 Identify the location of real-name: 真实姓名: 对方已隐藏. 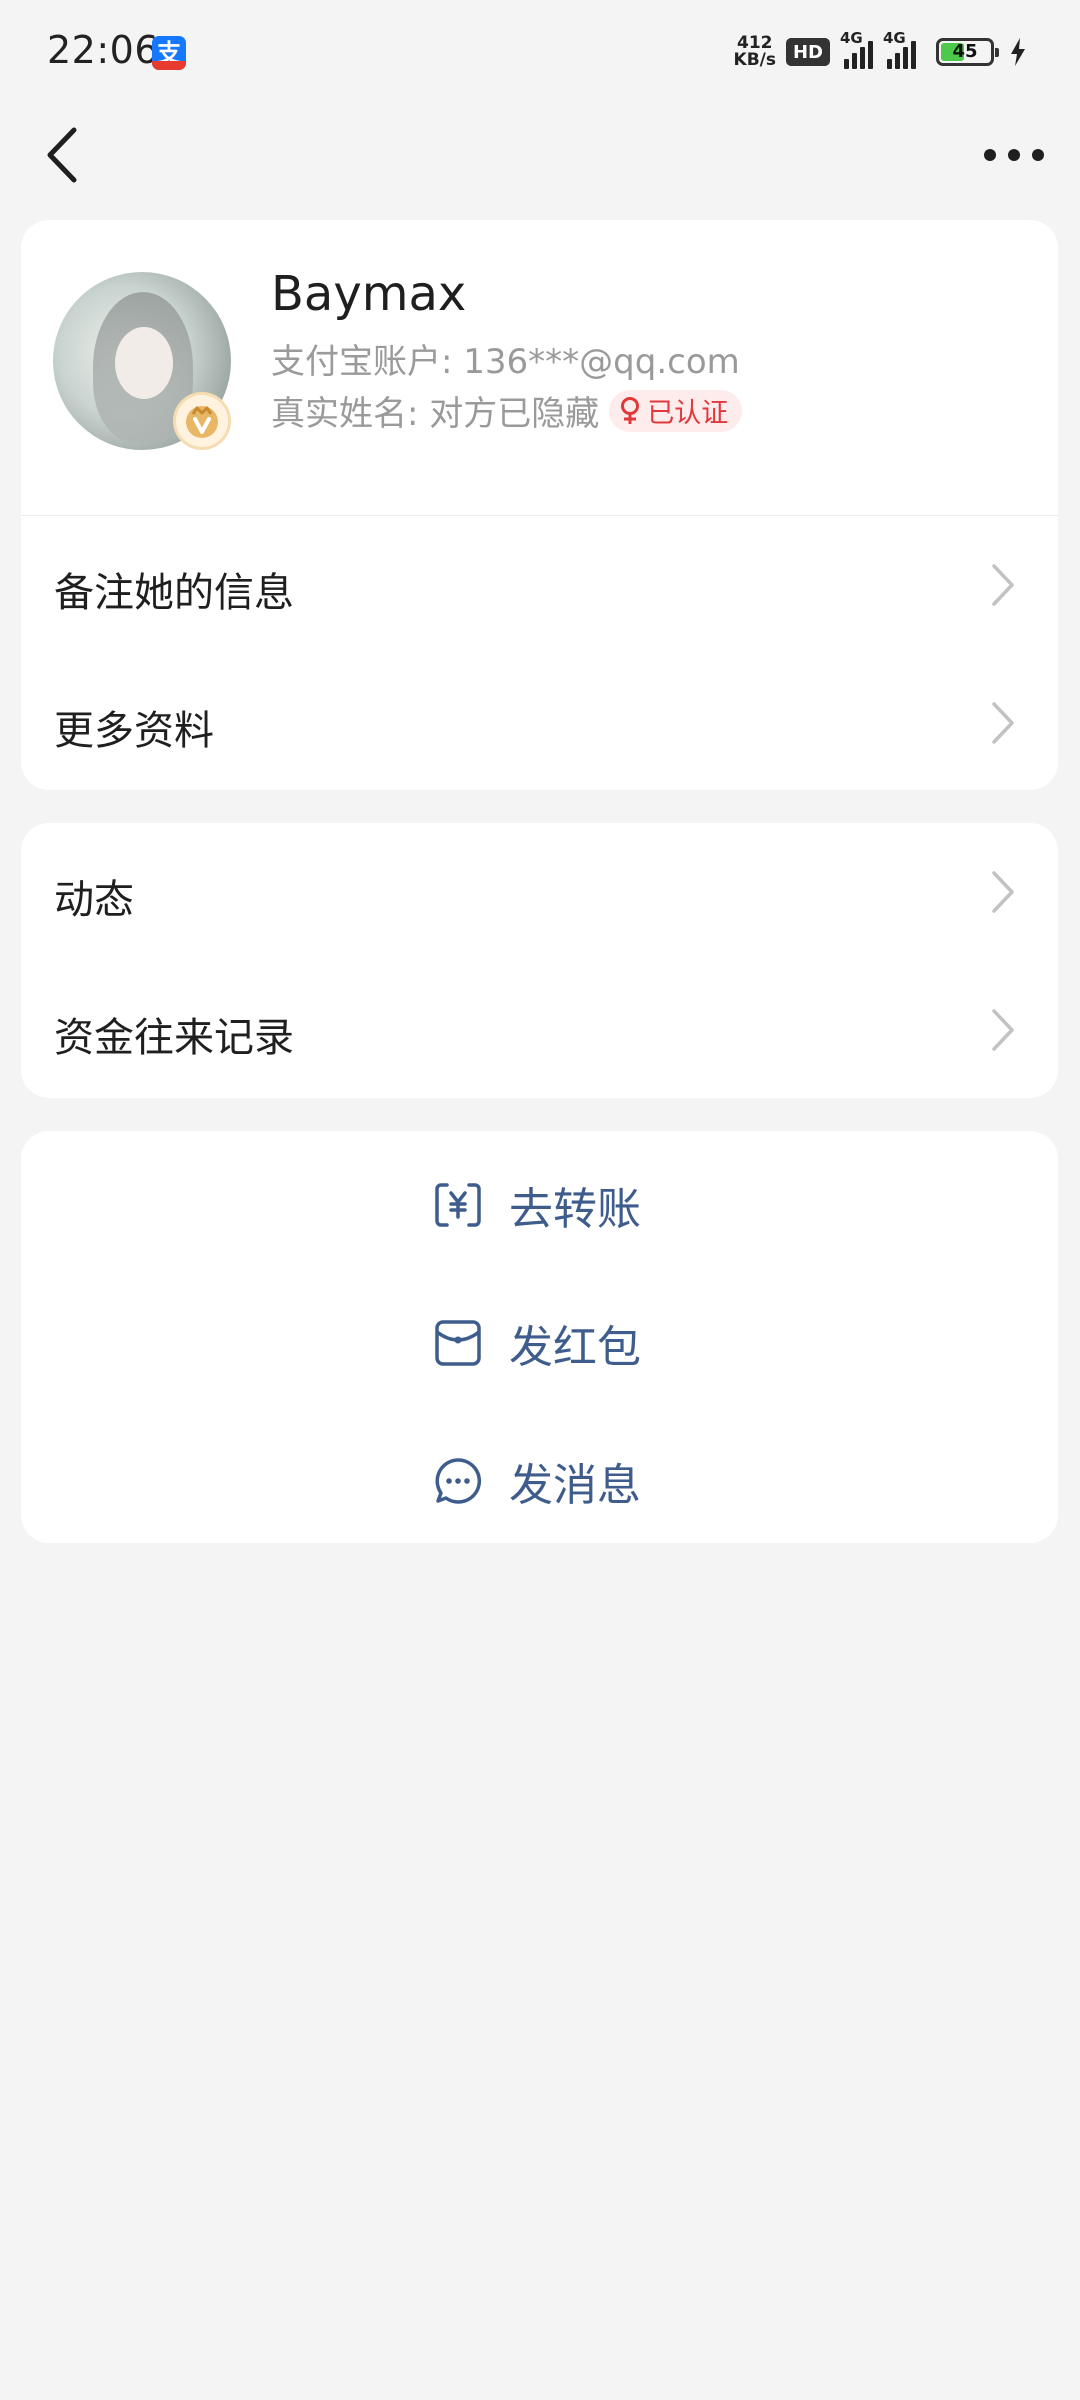
(435, 414).